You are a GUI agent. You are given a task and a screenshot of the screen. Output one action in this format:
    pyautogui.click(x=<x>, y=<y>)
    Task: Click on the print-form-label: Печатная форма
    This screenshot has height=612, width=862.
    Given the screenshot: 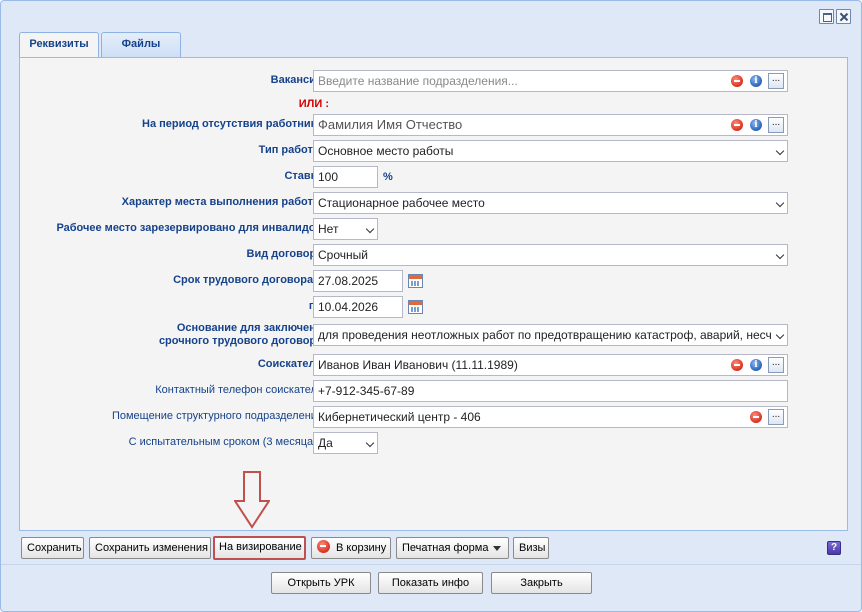 What is the action you would take?
    pyautogui.click(x=445, y=548)
    